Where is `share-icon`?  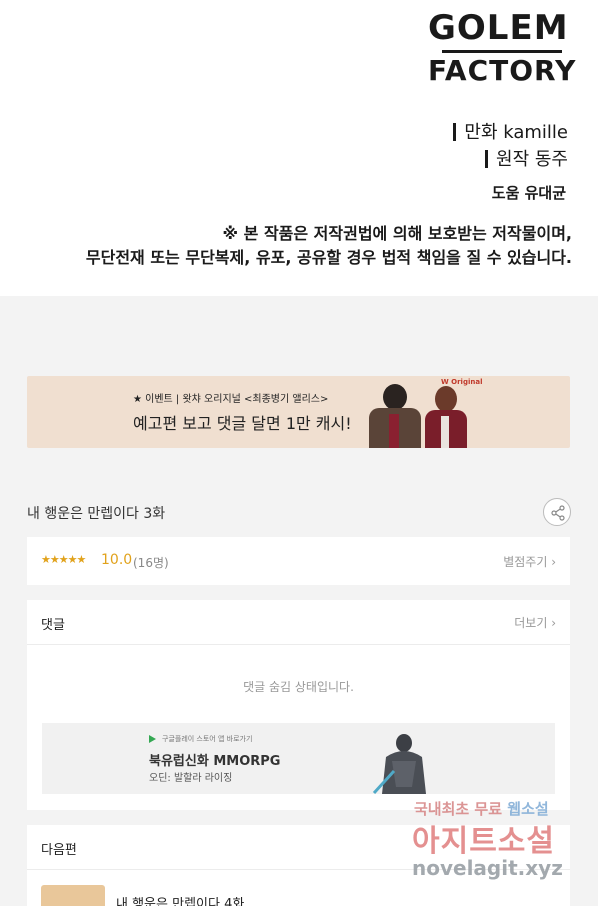 share-icon is located at coordinates (558, 513).